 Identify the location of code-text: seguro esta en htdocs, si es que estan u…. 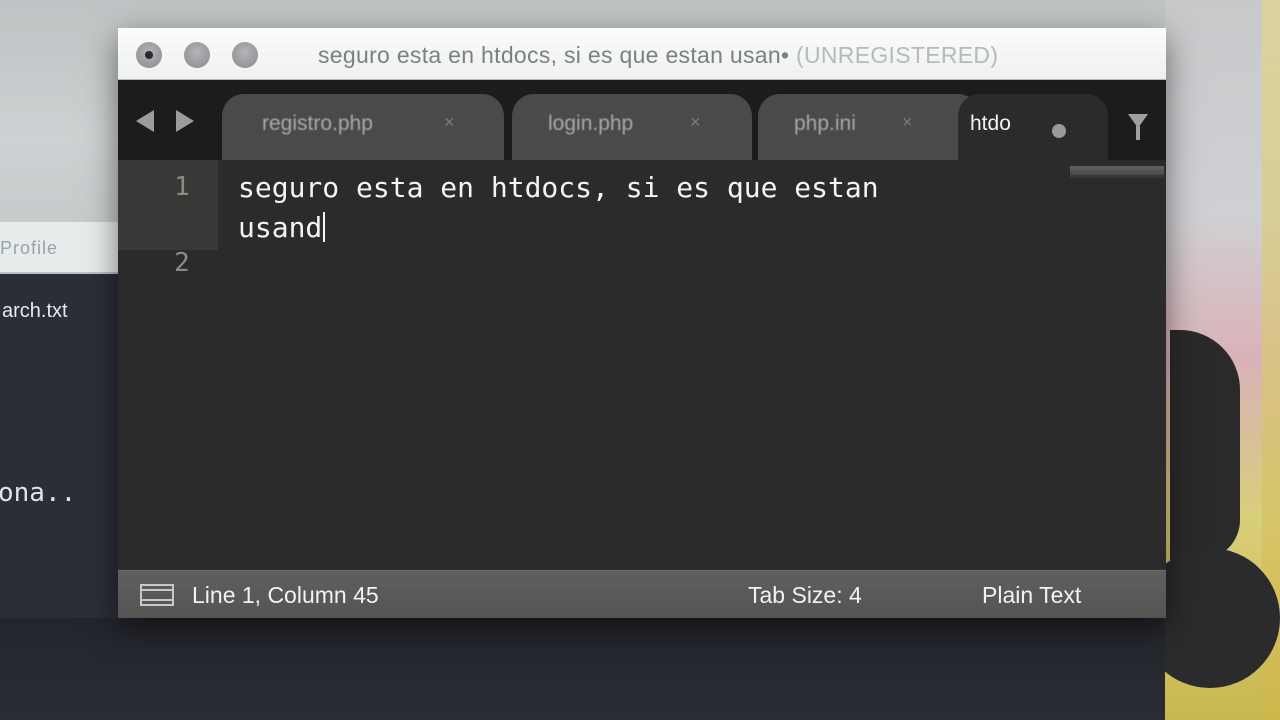
(608, 208).